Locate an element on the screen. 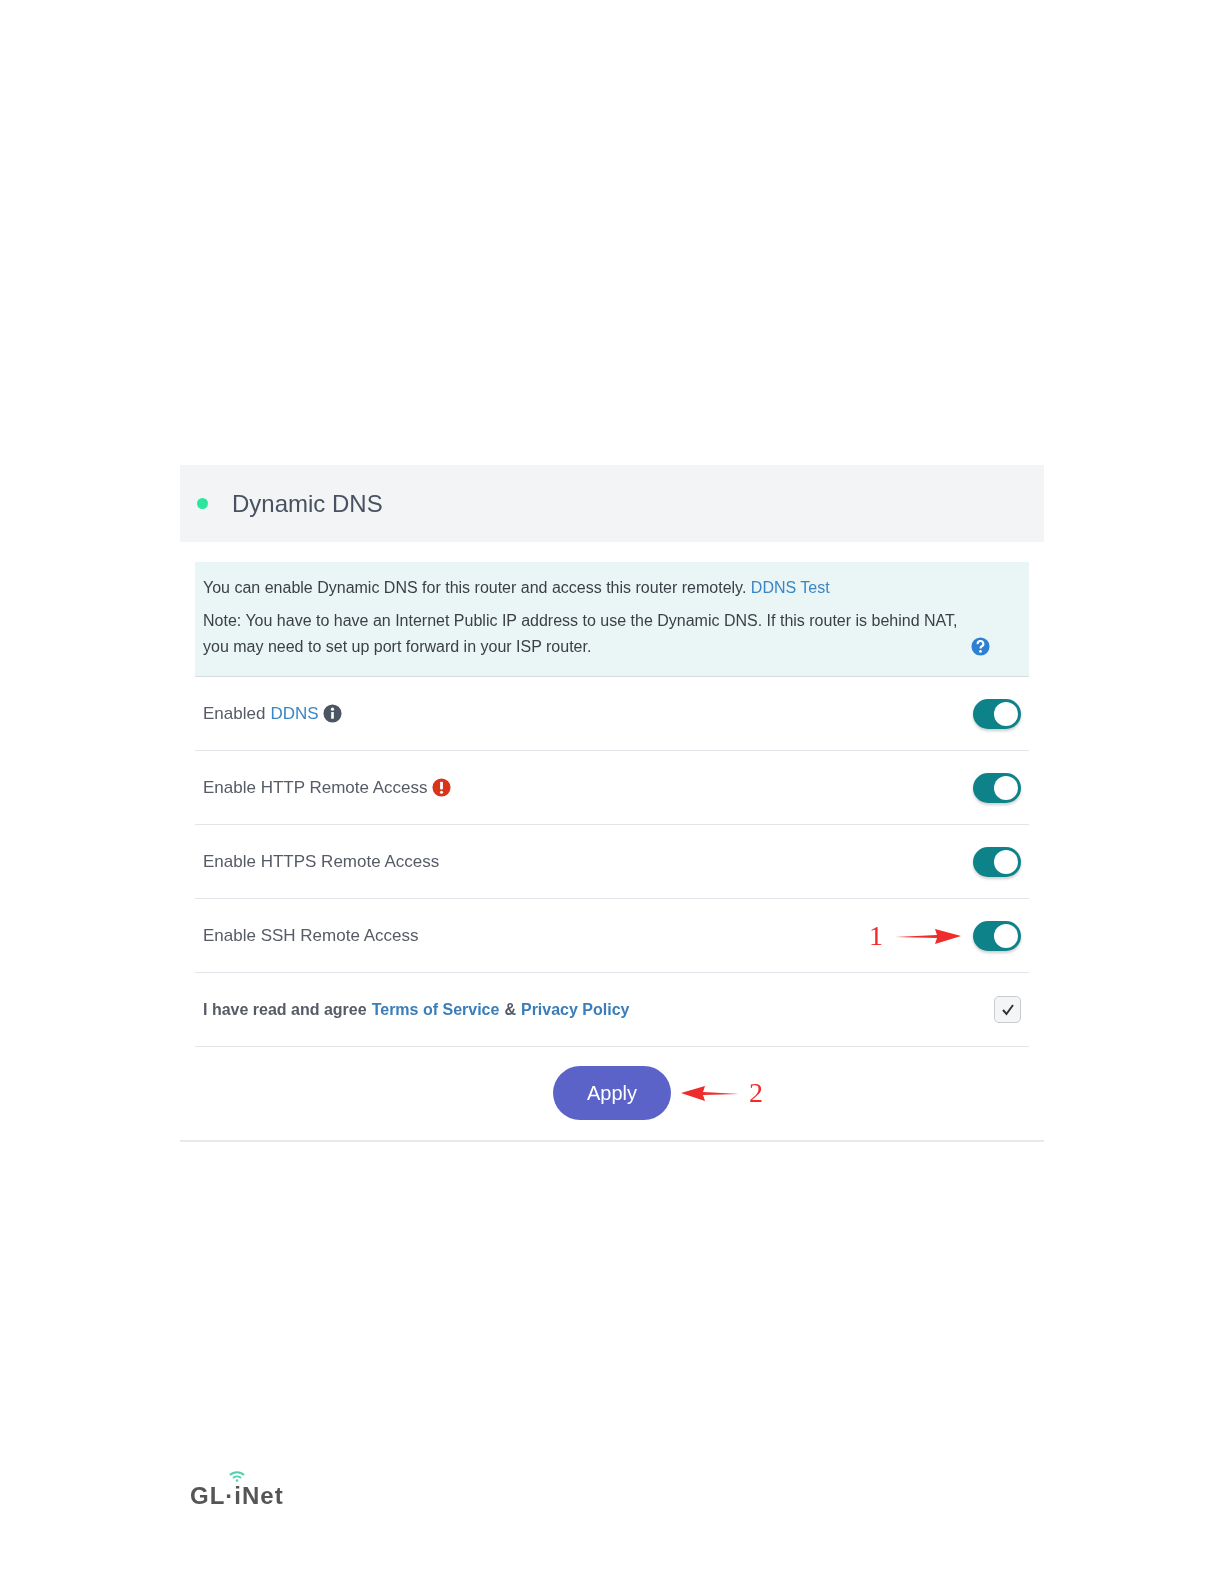  notice-text: You can enable Dynamic DNS for this router and access this router remotely. DDNS Test is located at coordinates (517, 588).